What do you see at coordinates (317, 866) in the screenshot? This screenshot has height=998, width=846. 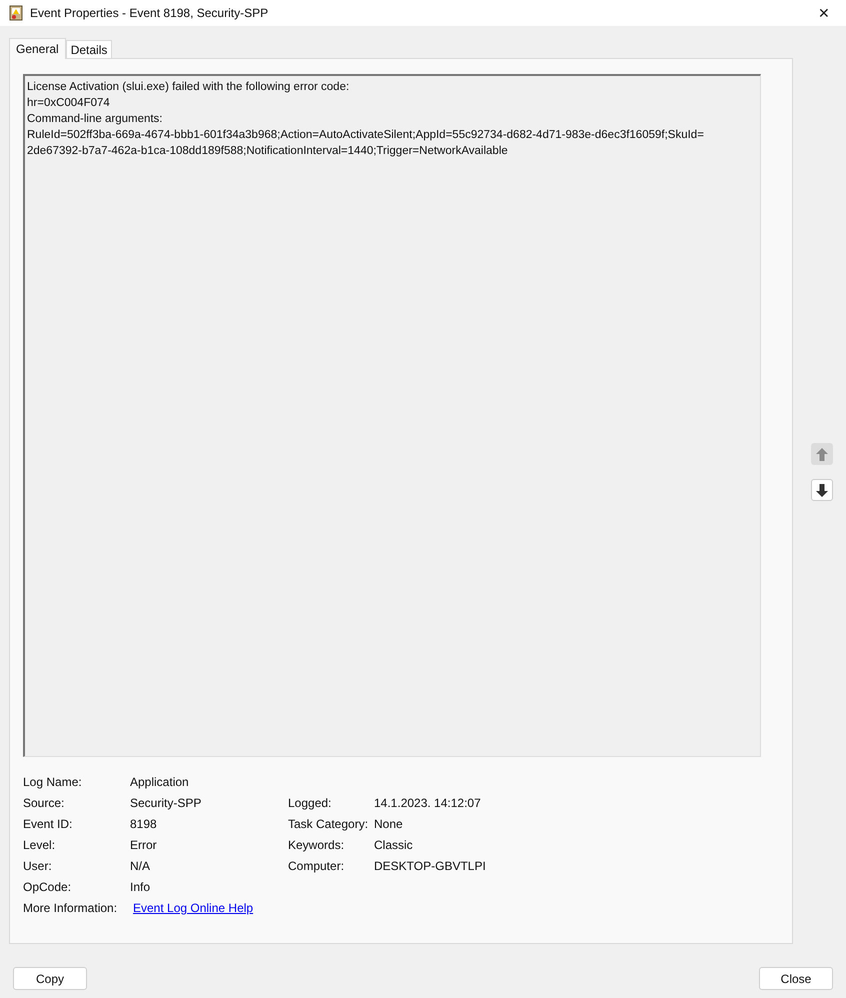 I see `field-label: Computer:` at bounding box center [317, 866].